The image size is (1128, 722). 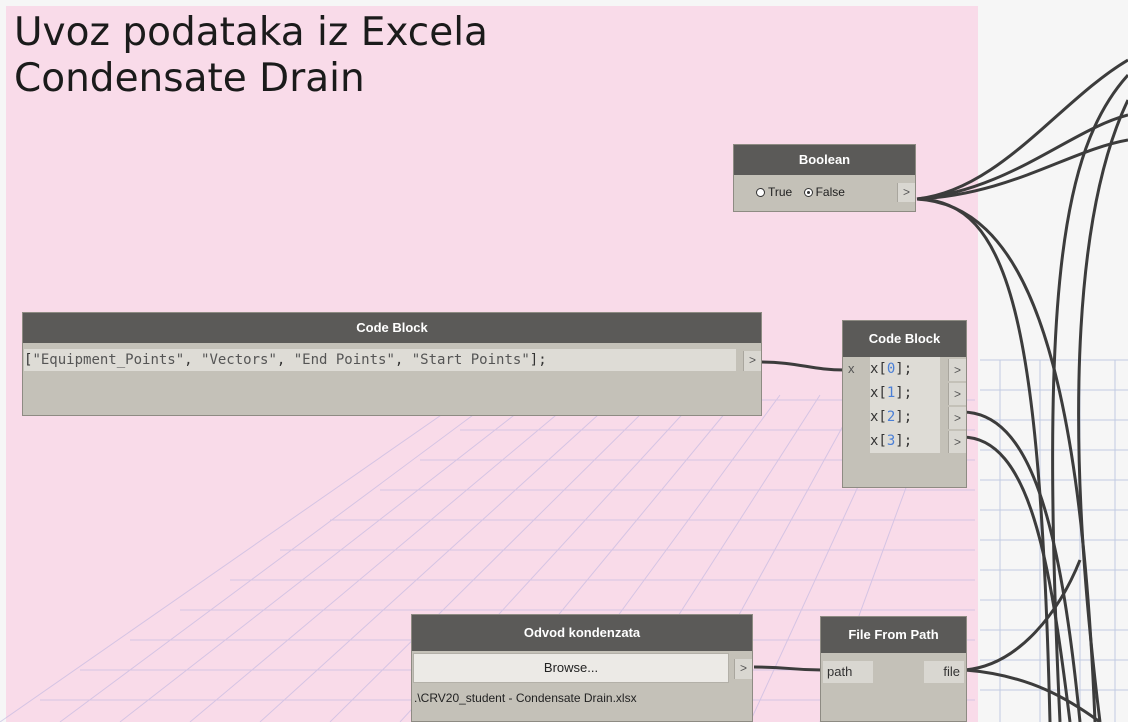 What do you see at coordinates (906, 192) in the screenshot?
I see `boolean-output-port: >` at bounding box center [906, 192].